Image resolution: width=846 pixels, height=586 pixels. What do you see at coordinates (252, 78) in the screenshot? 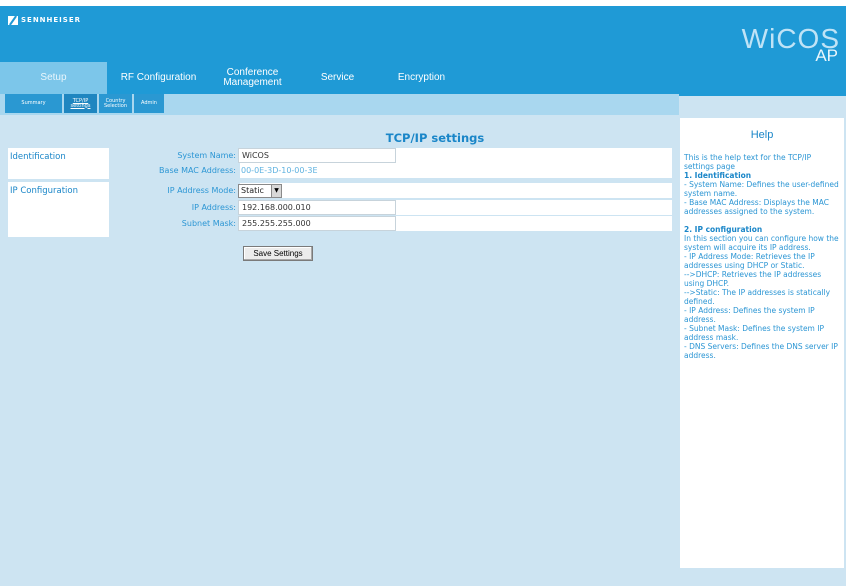
I see `tab-conference-management: Conference Management` at bounding box center [252, 78].